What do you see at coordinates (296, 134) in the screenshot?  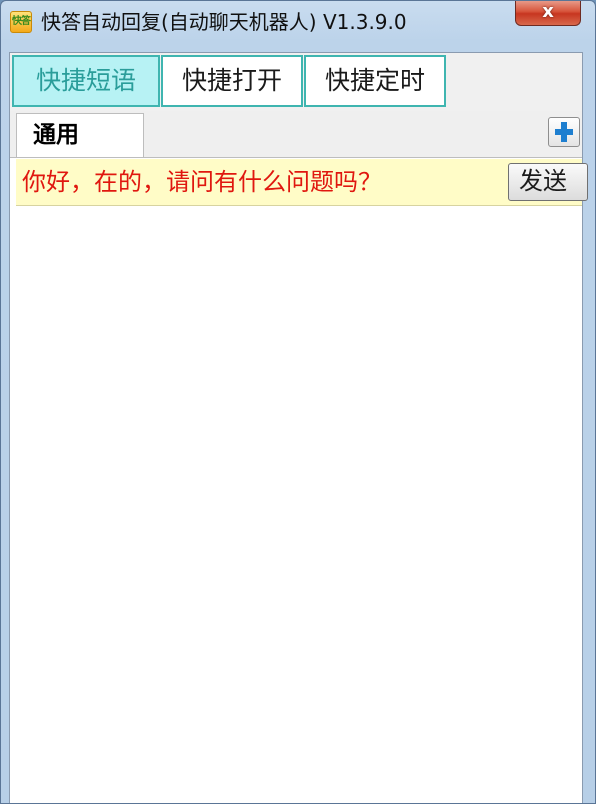 I see `category-tab-bar: 通用` at bounding box center [296, 134].